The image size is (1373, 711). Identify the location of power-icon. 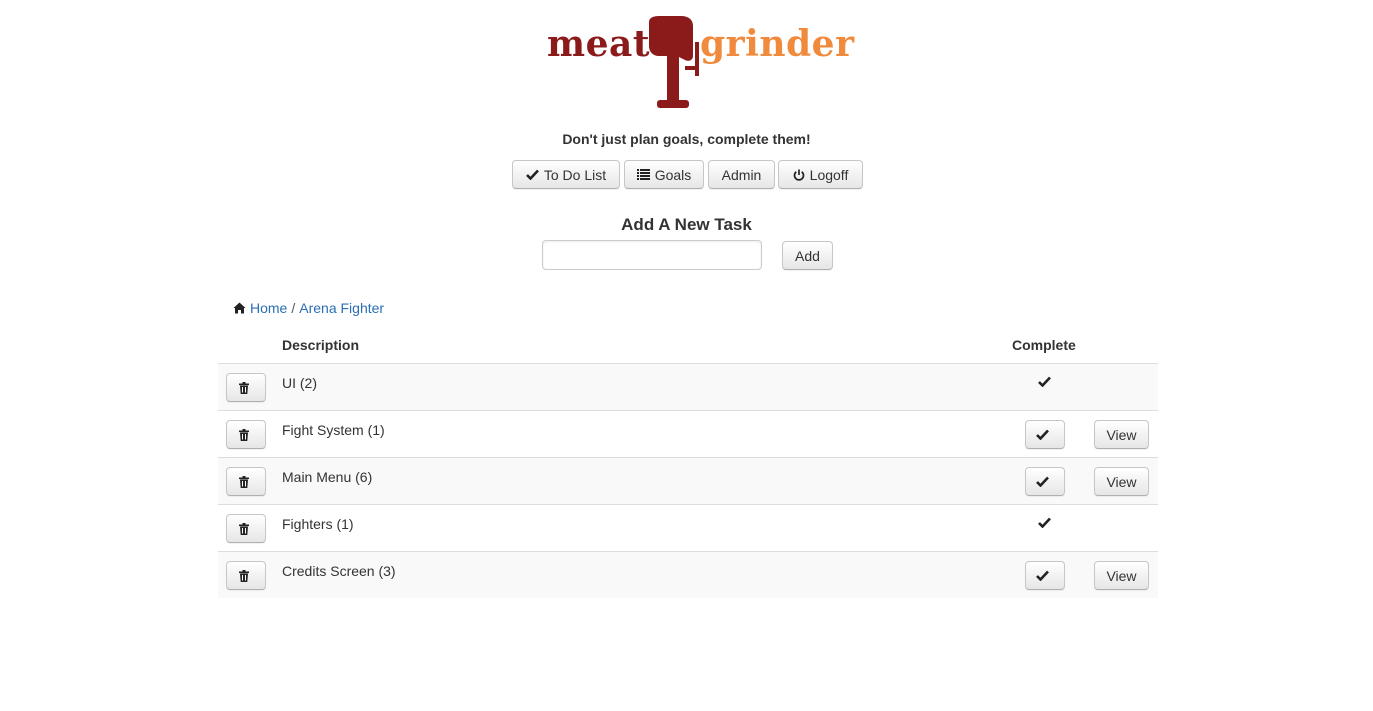
(798, 175).